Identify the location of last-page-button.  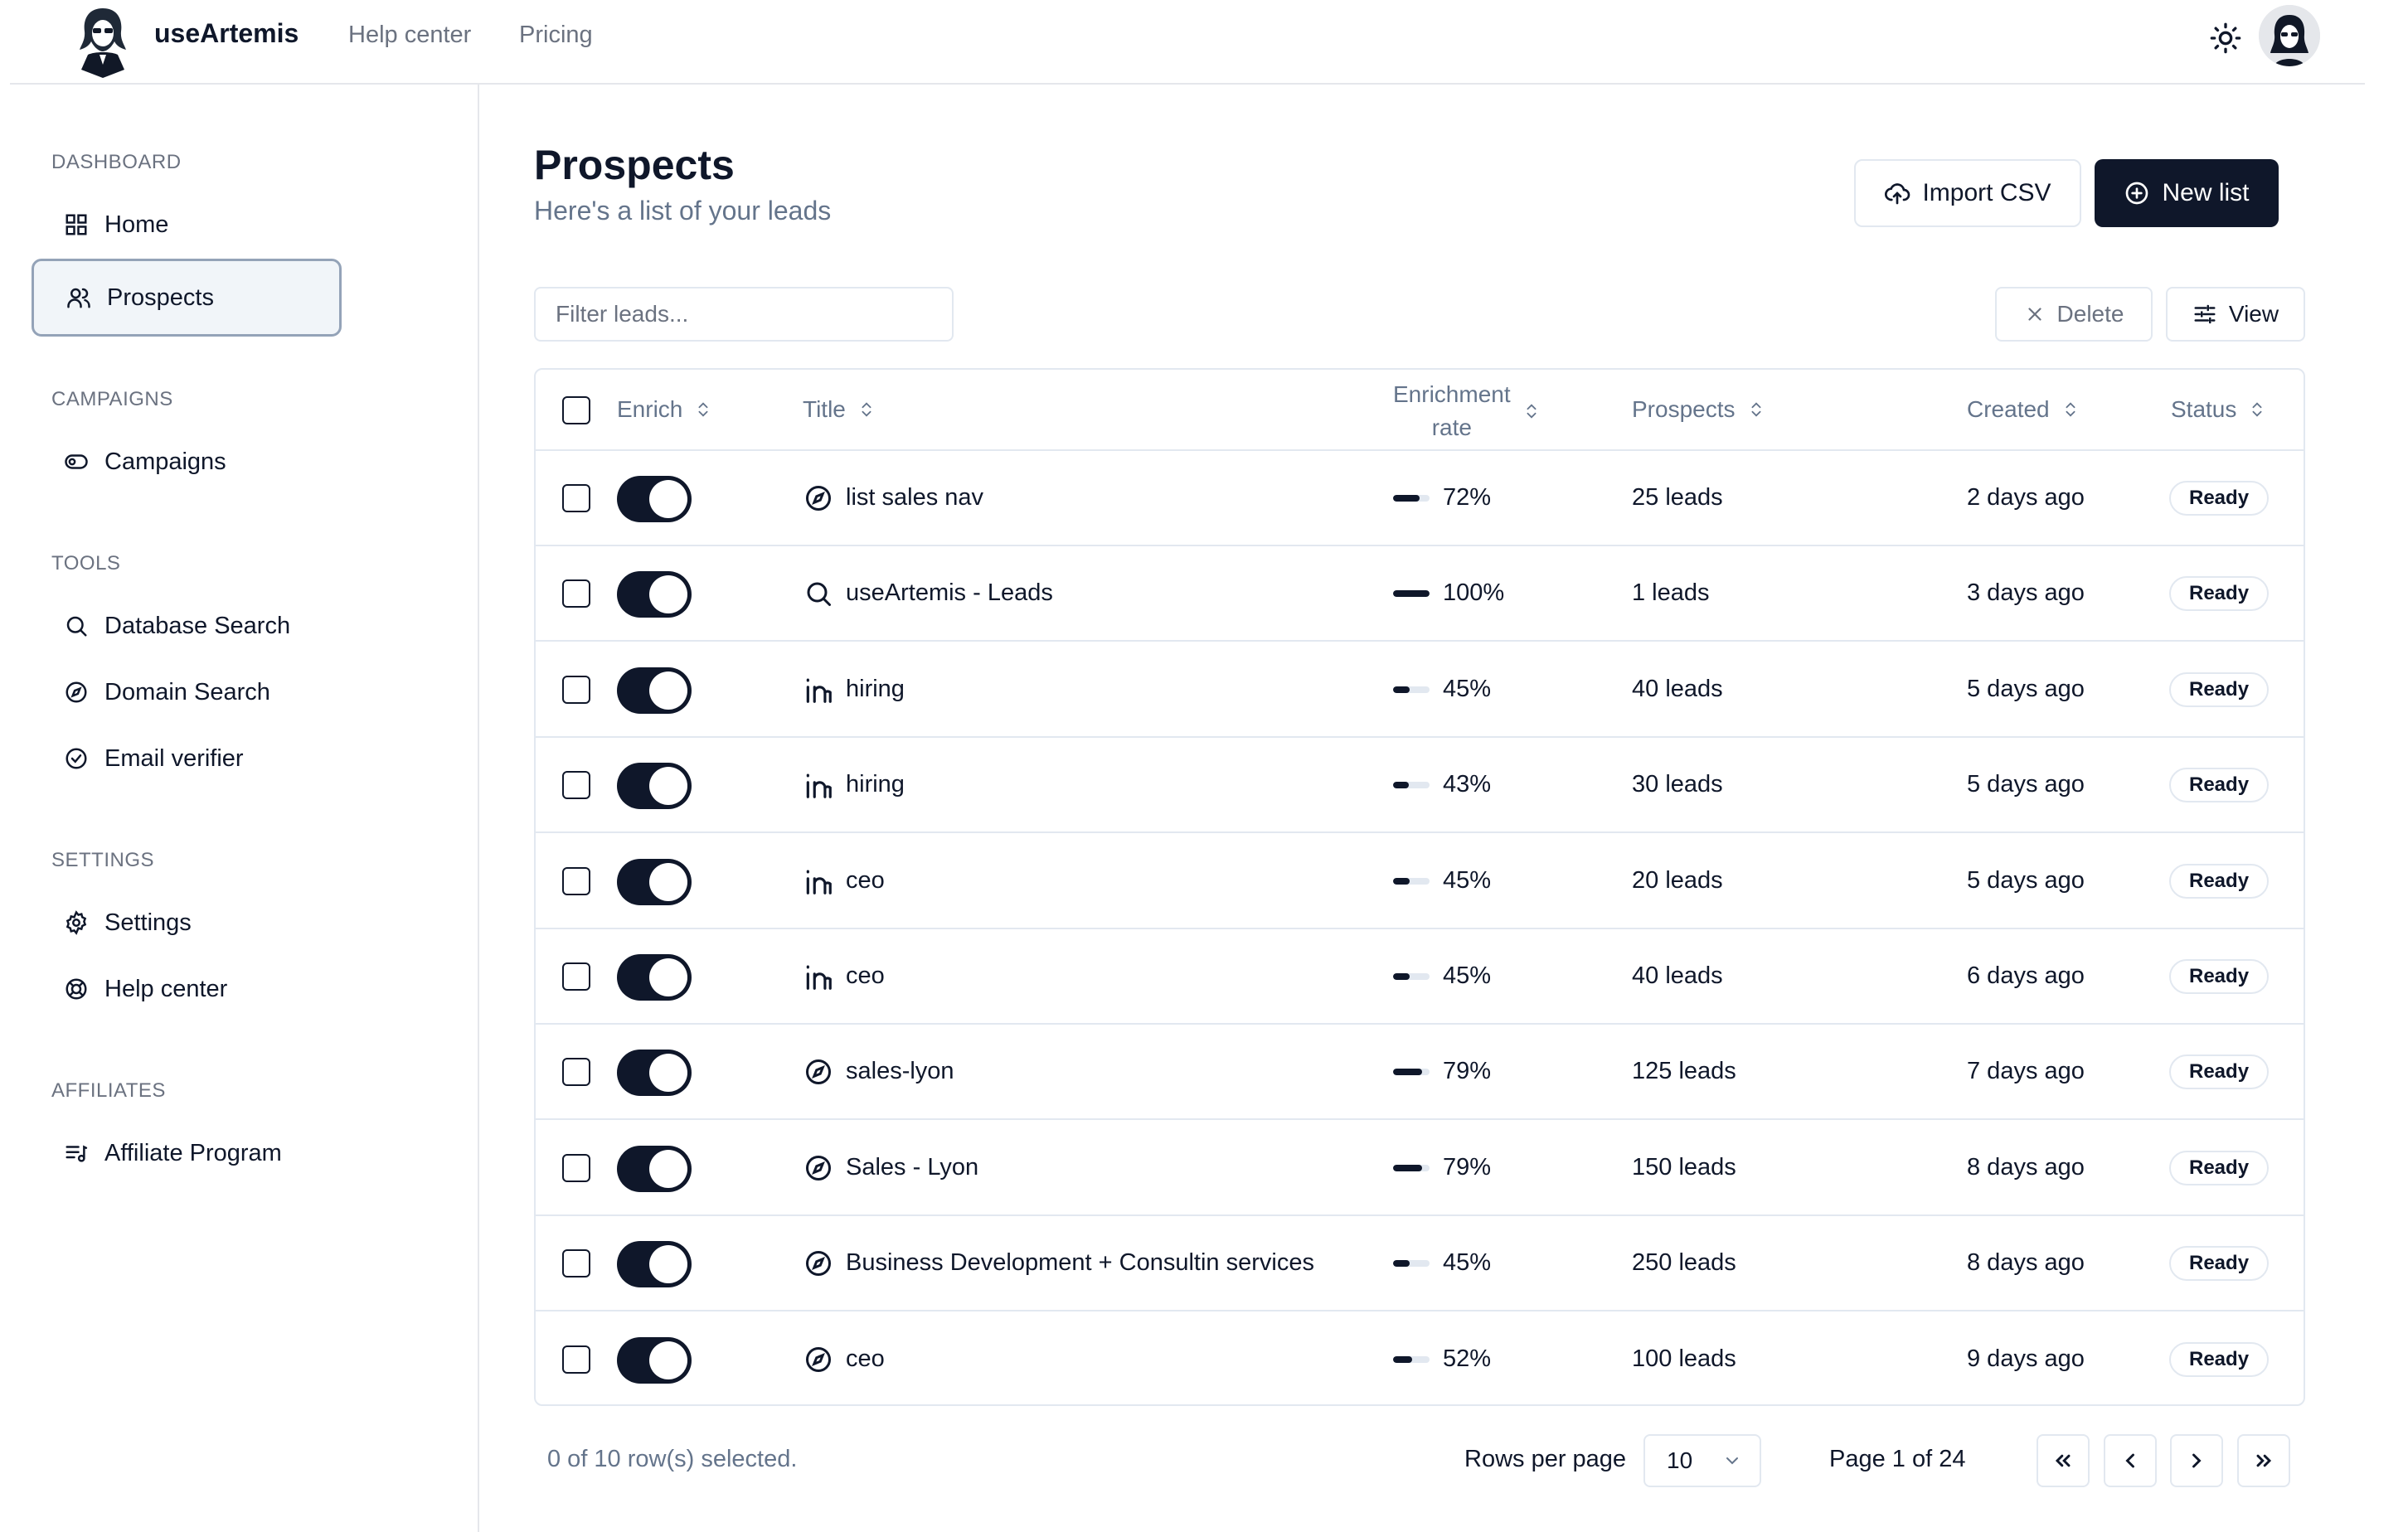
(2264, 1460).